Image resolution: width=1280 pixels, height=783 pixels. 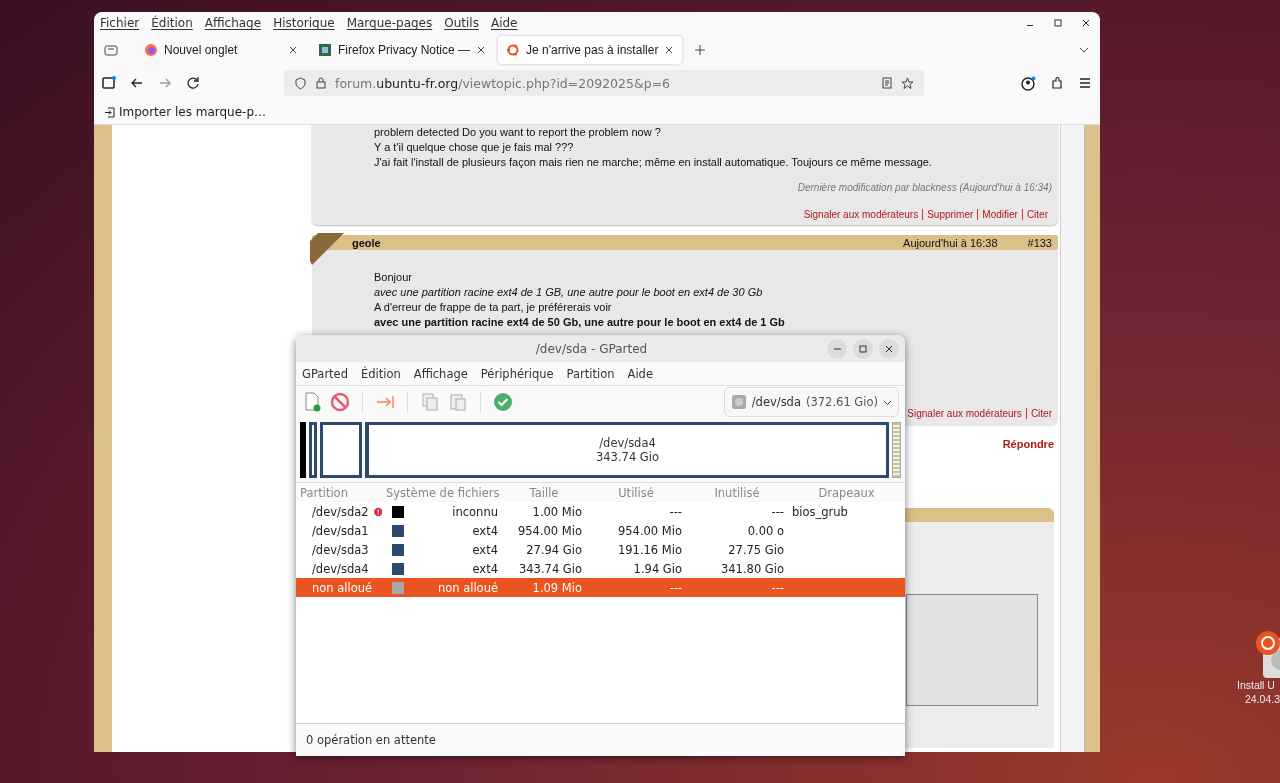 What do you see at coordinates (1028, 83) in the screenshot?
I see `account-icon` at bounding box center [1028, 83].